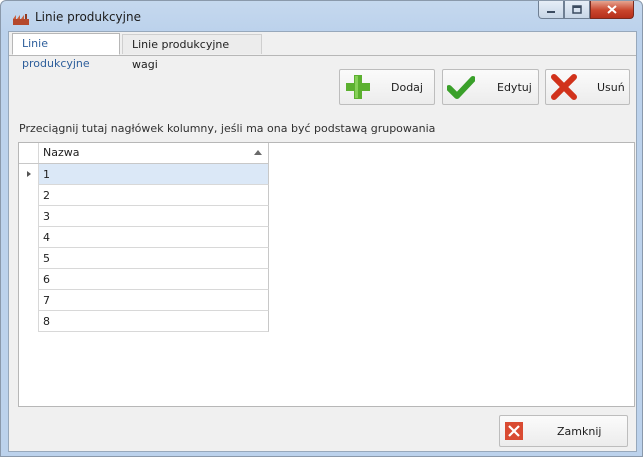  I want to click on checkmark-icon, so click(461, 87).